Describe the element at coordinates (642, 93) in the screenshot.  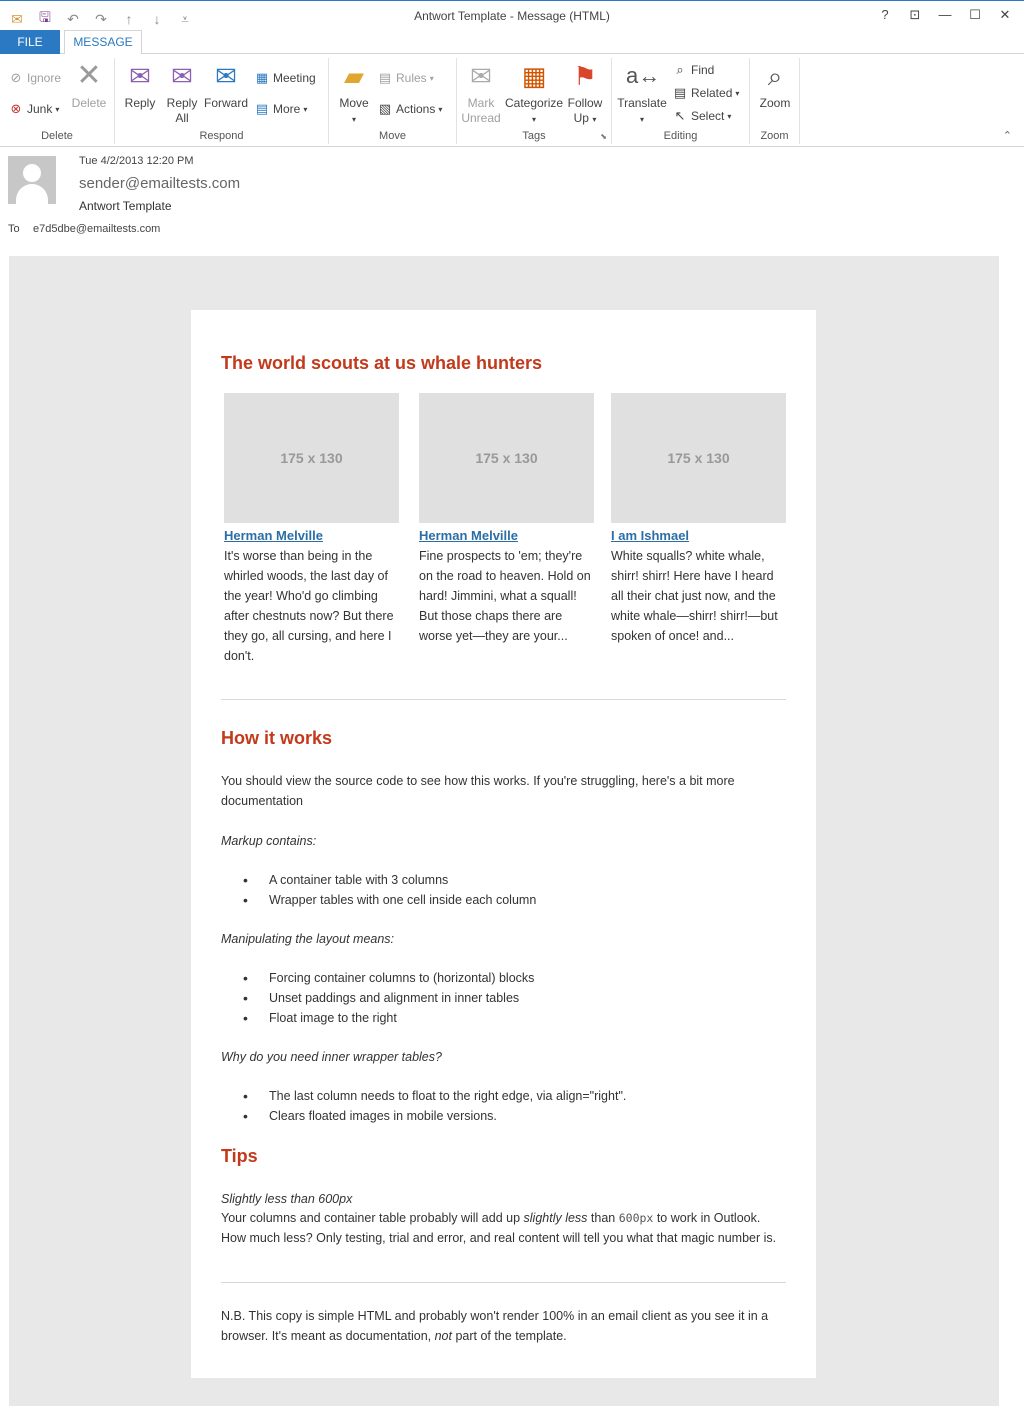
I see `translate-button: a↔ Translate ▾` at that location.